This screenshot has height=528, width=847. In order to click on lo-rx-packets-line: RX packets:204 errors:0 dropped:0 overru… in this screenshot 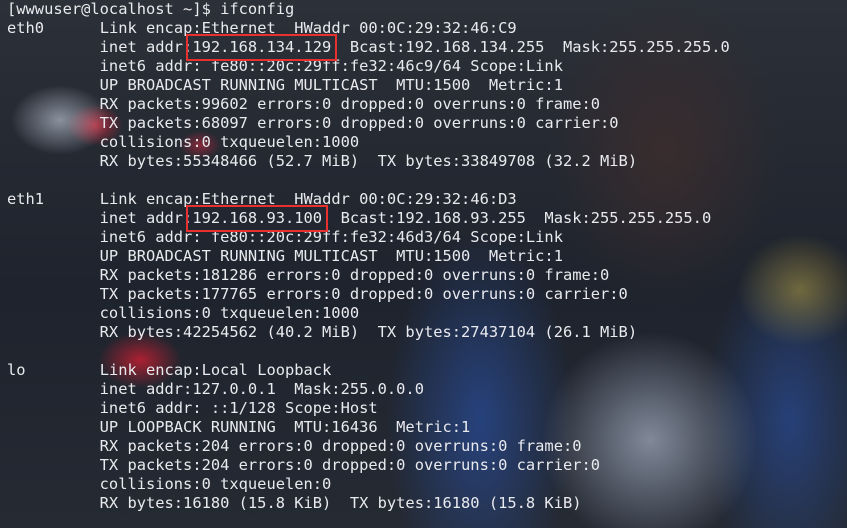, I will do `click(294, 446)`.